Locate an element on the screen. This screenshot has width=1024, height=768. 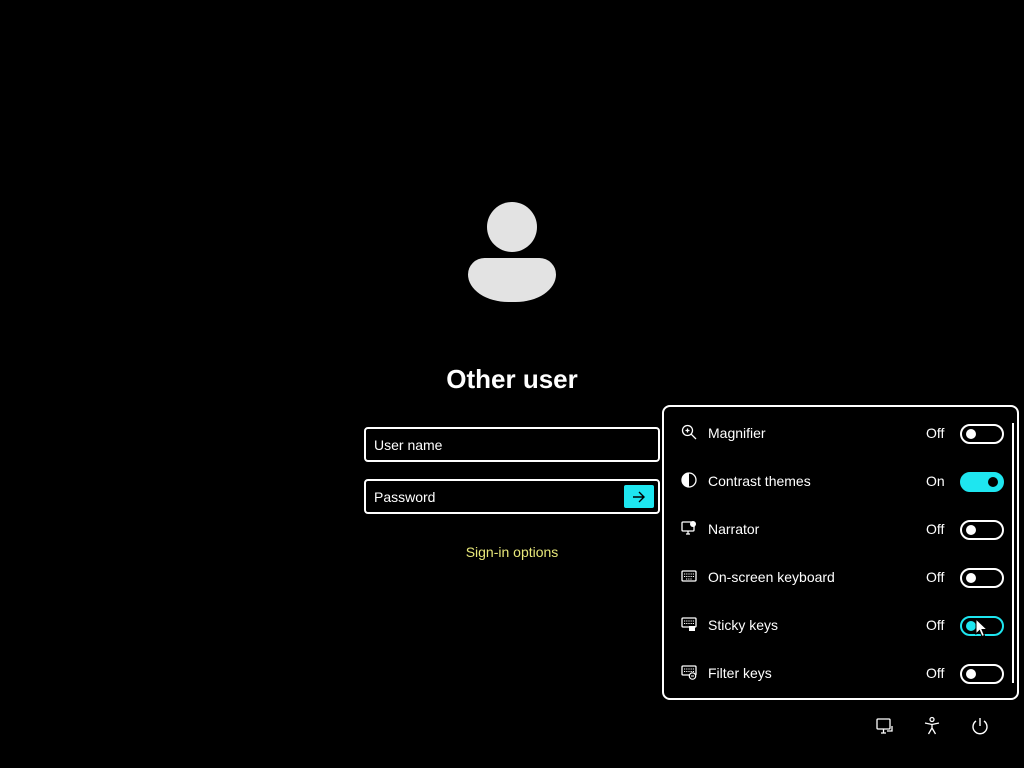
user-name-title: Other user is located at coordinates (512, 379).